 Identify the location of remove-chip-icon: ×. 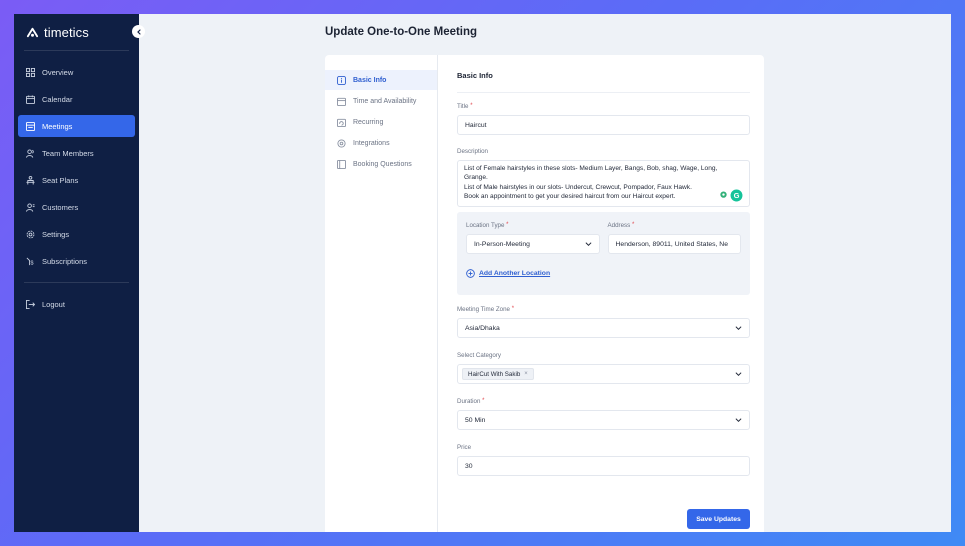
(526, 374).